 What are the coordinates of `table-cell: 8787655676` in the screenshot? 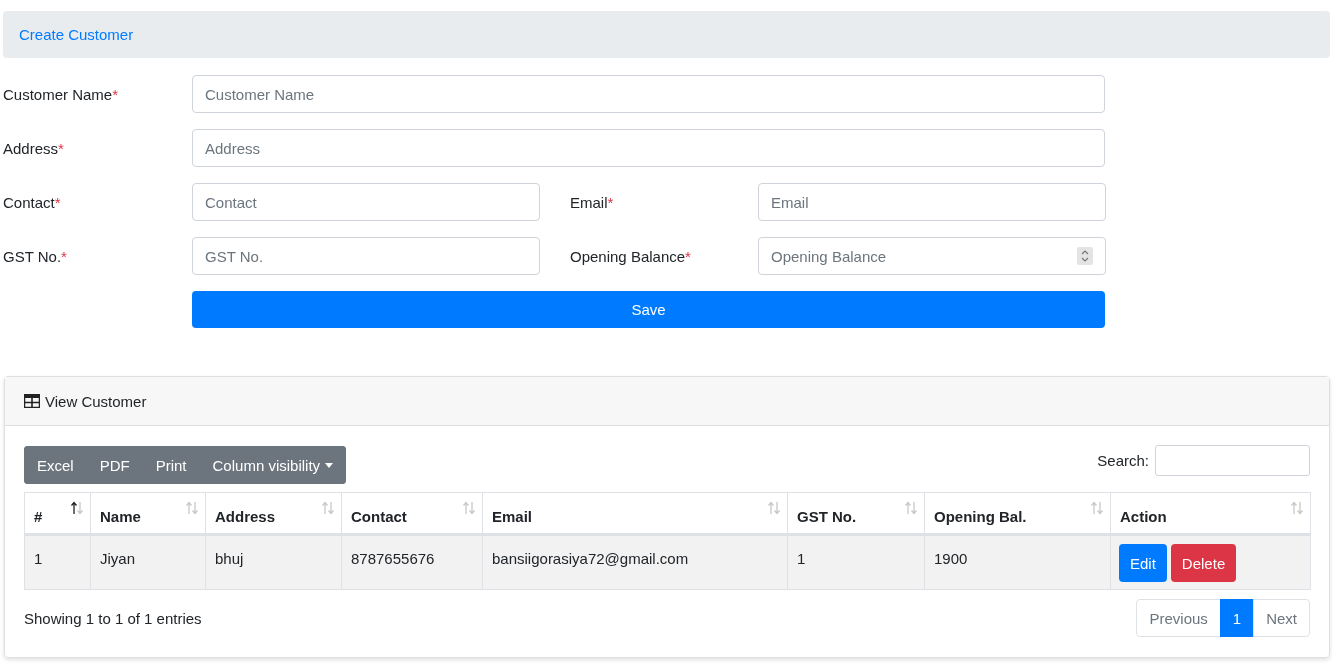 It's located at (412, 562).